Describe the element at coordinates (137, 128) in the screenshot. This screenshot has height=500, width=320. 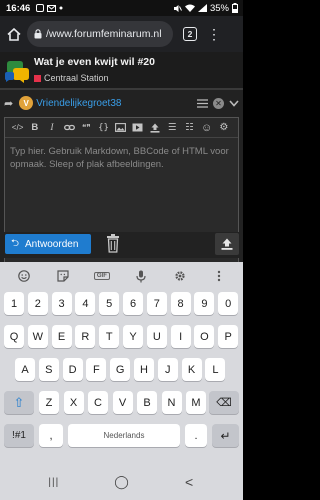
I see `video-icon` at that location.